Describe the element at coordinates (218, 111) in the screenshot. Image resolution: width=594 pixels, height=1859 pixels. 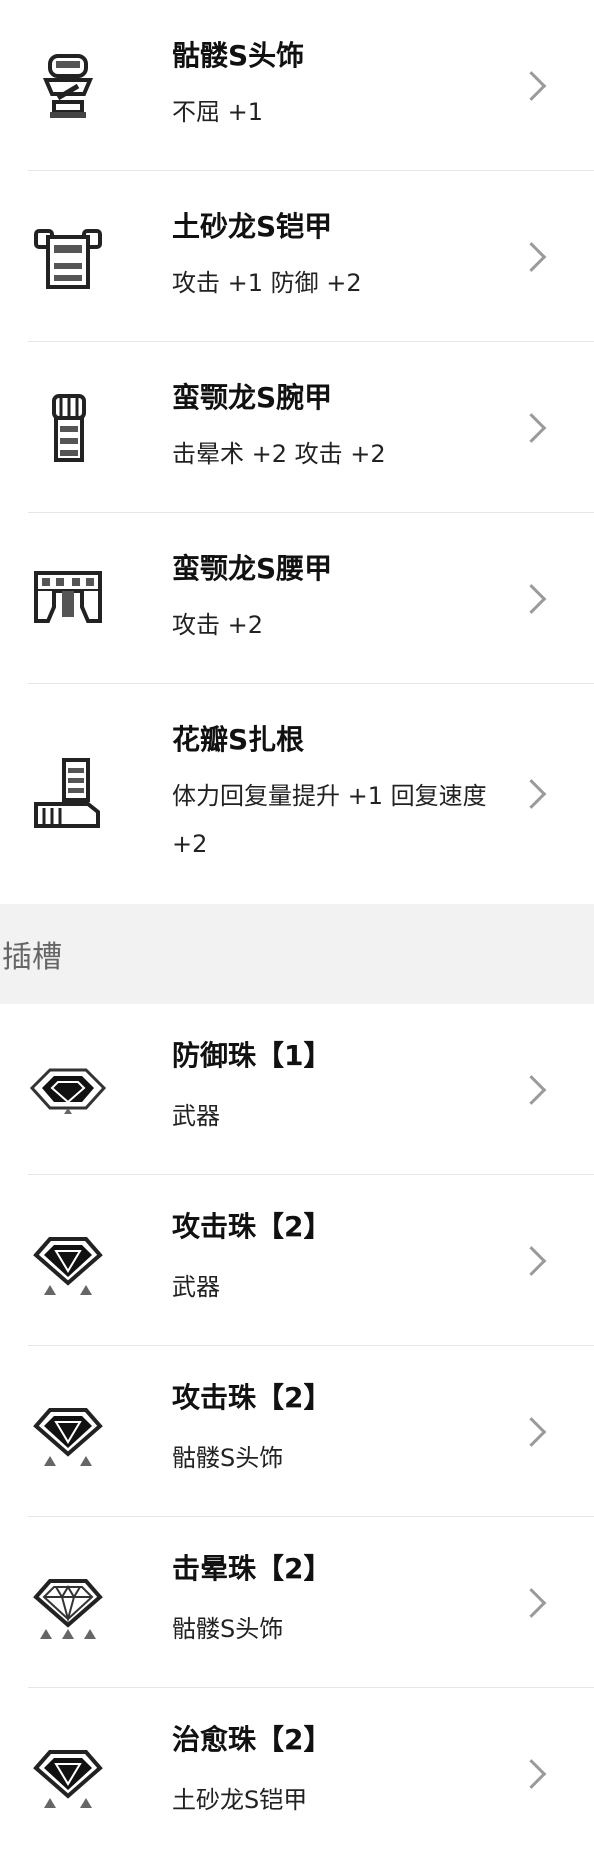
I see `armor-effect: 不屈 +1` at that location.